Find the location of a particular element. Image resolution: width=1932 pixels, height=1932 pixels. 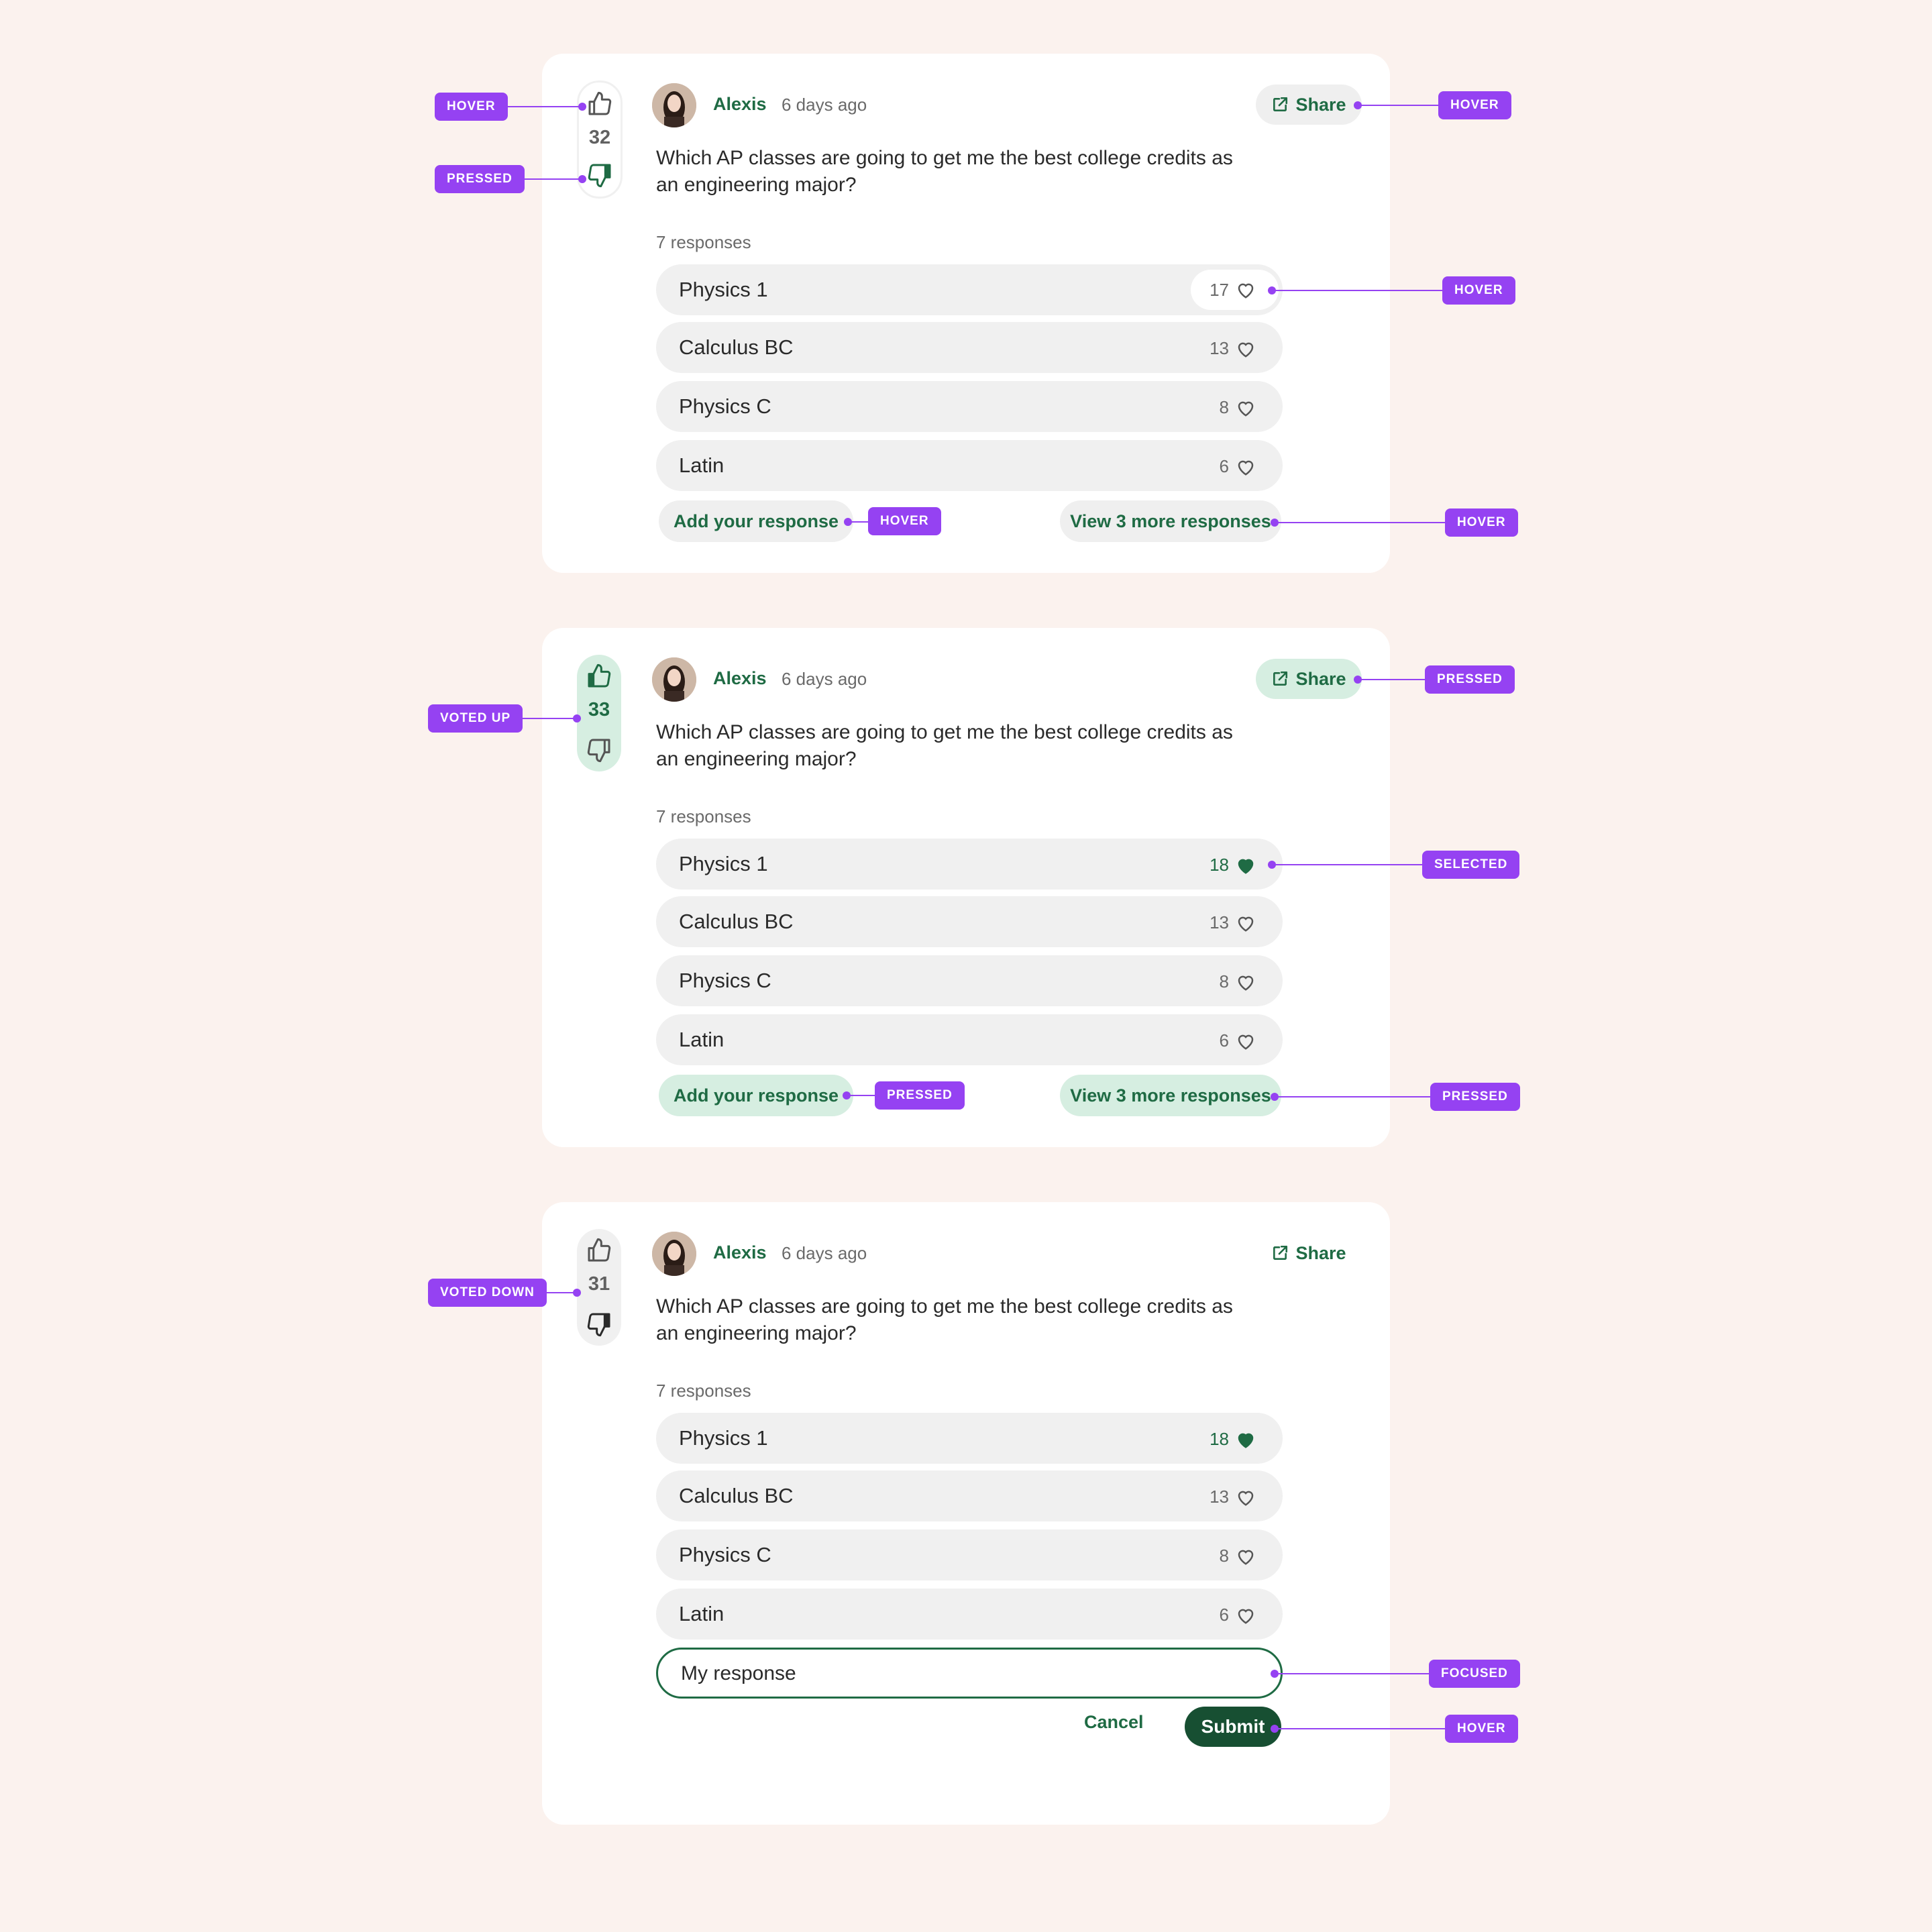

annotation-selected: SELECTED is located at coordinates (1471, 865).